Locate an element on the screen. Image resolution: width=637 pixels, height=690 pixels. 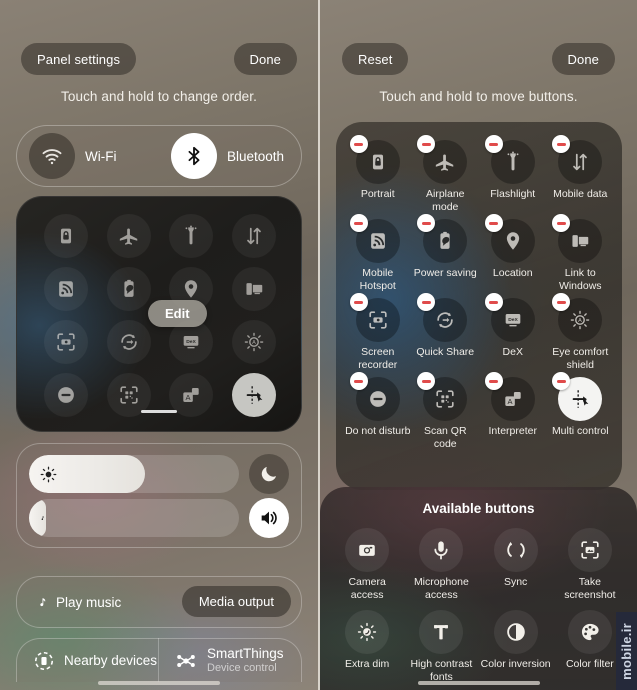
sound-mode-toggle is located at coordinates (269, 518).